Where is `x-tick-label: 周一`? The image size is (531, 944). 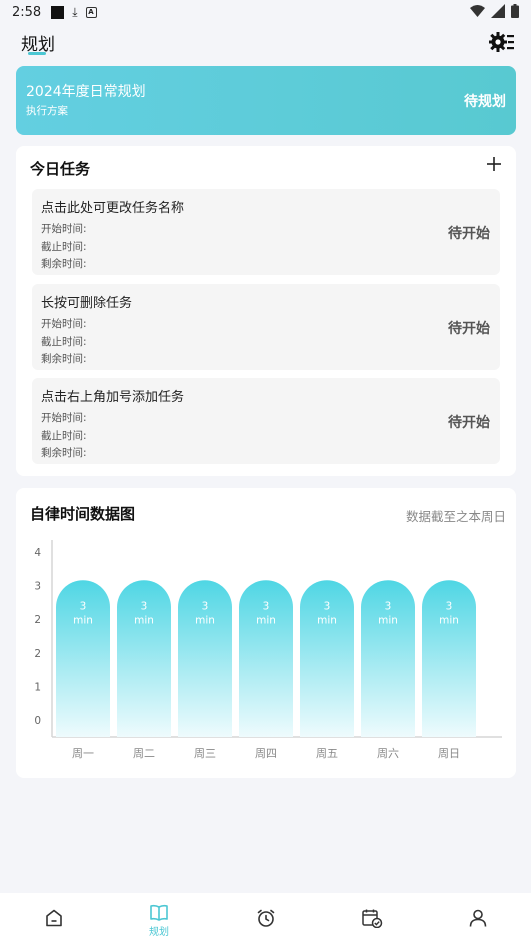
x-tick-label: 周一 is located at coordinates (83, 753).